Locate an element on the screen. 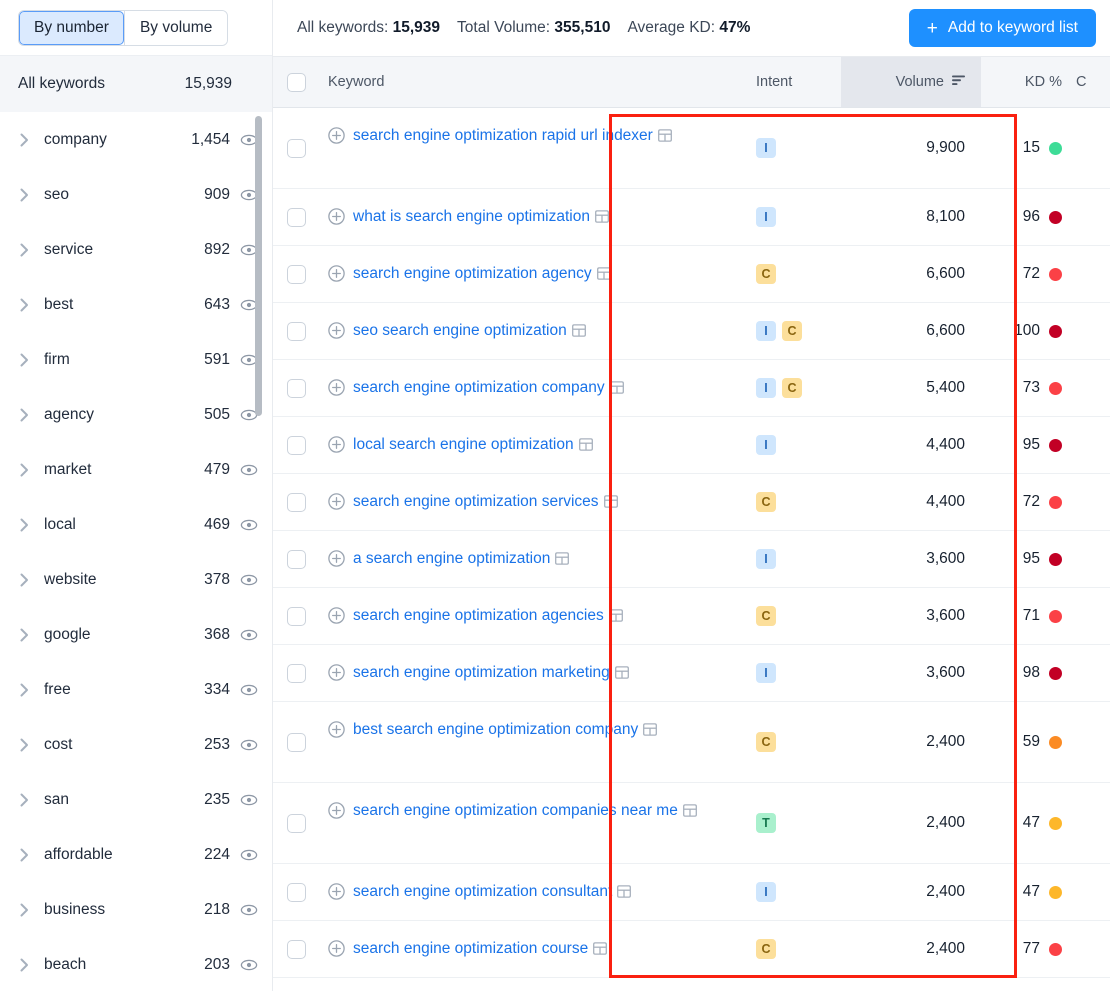 This screenshot has width=1110, height=991. sidebar-item-agency: agency 505 is located at coordinates (136, 414).